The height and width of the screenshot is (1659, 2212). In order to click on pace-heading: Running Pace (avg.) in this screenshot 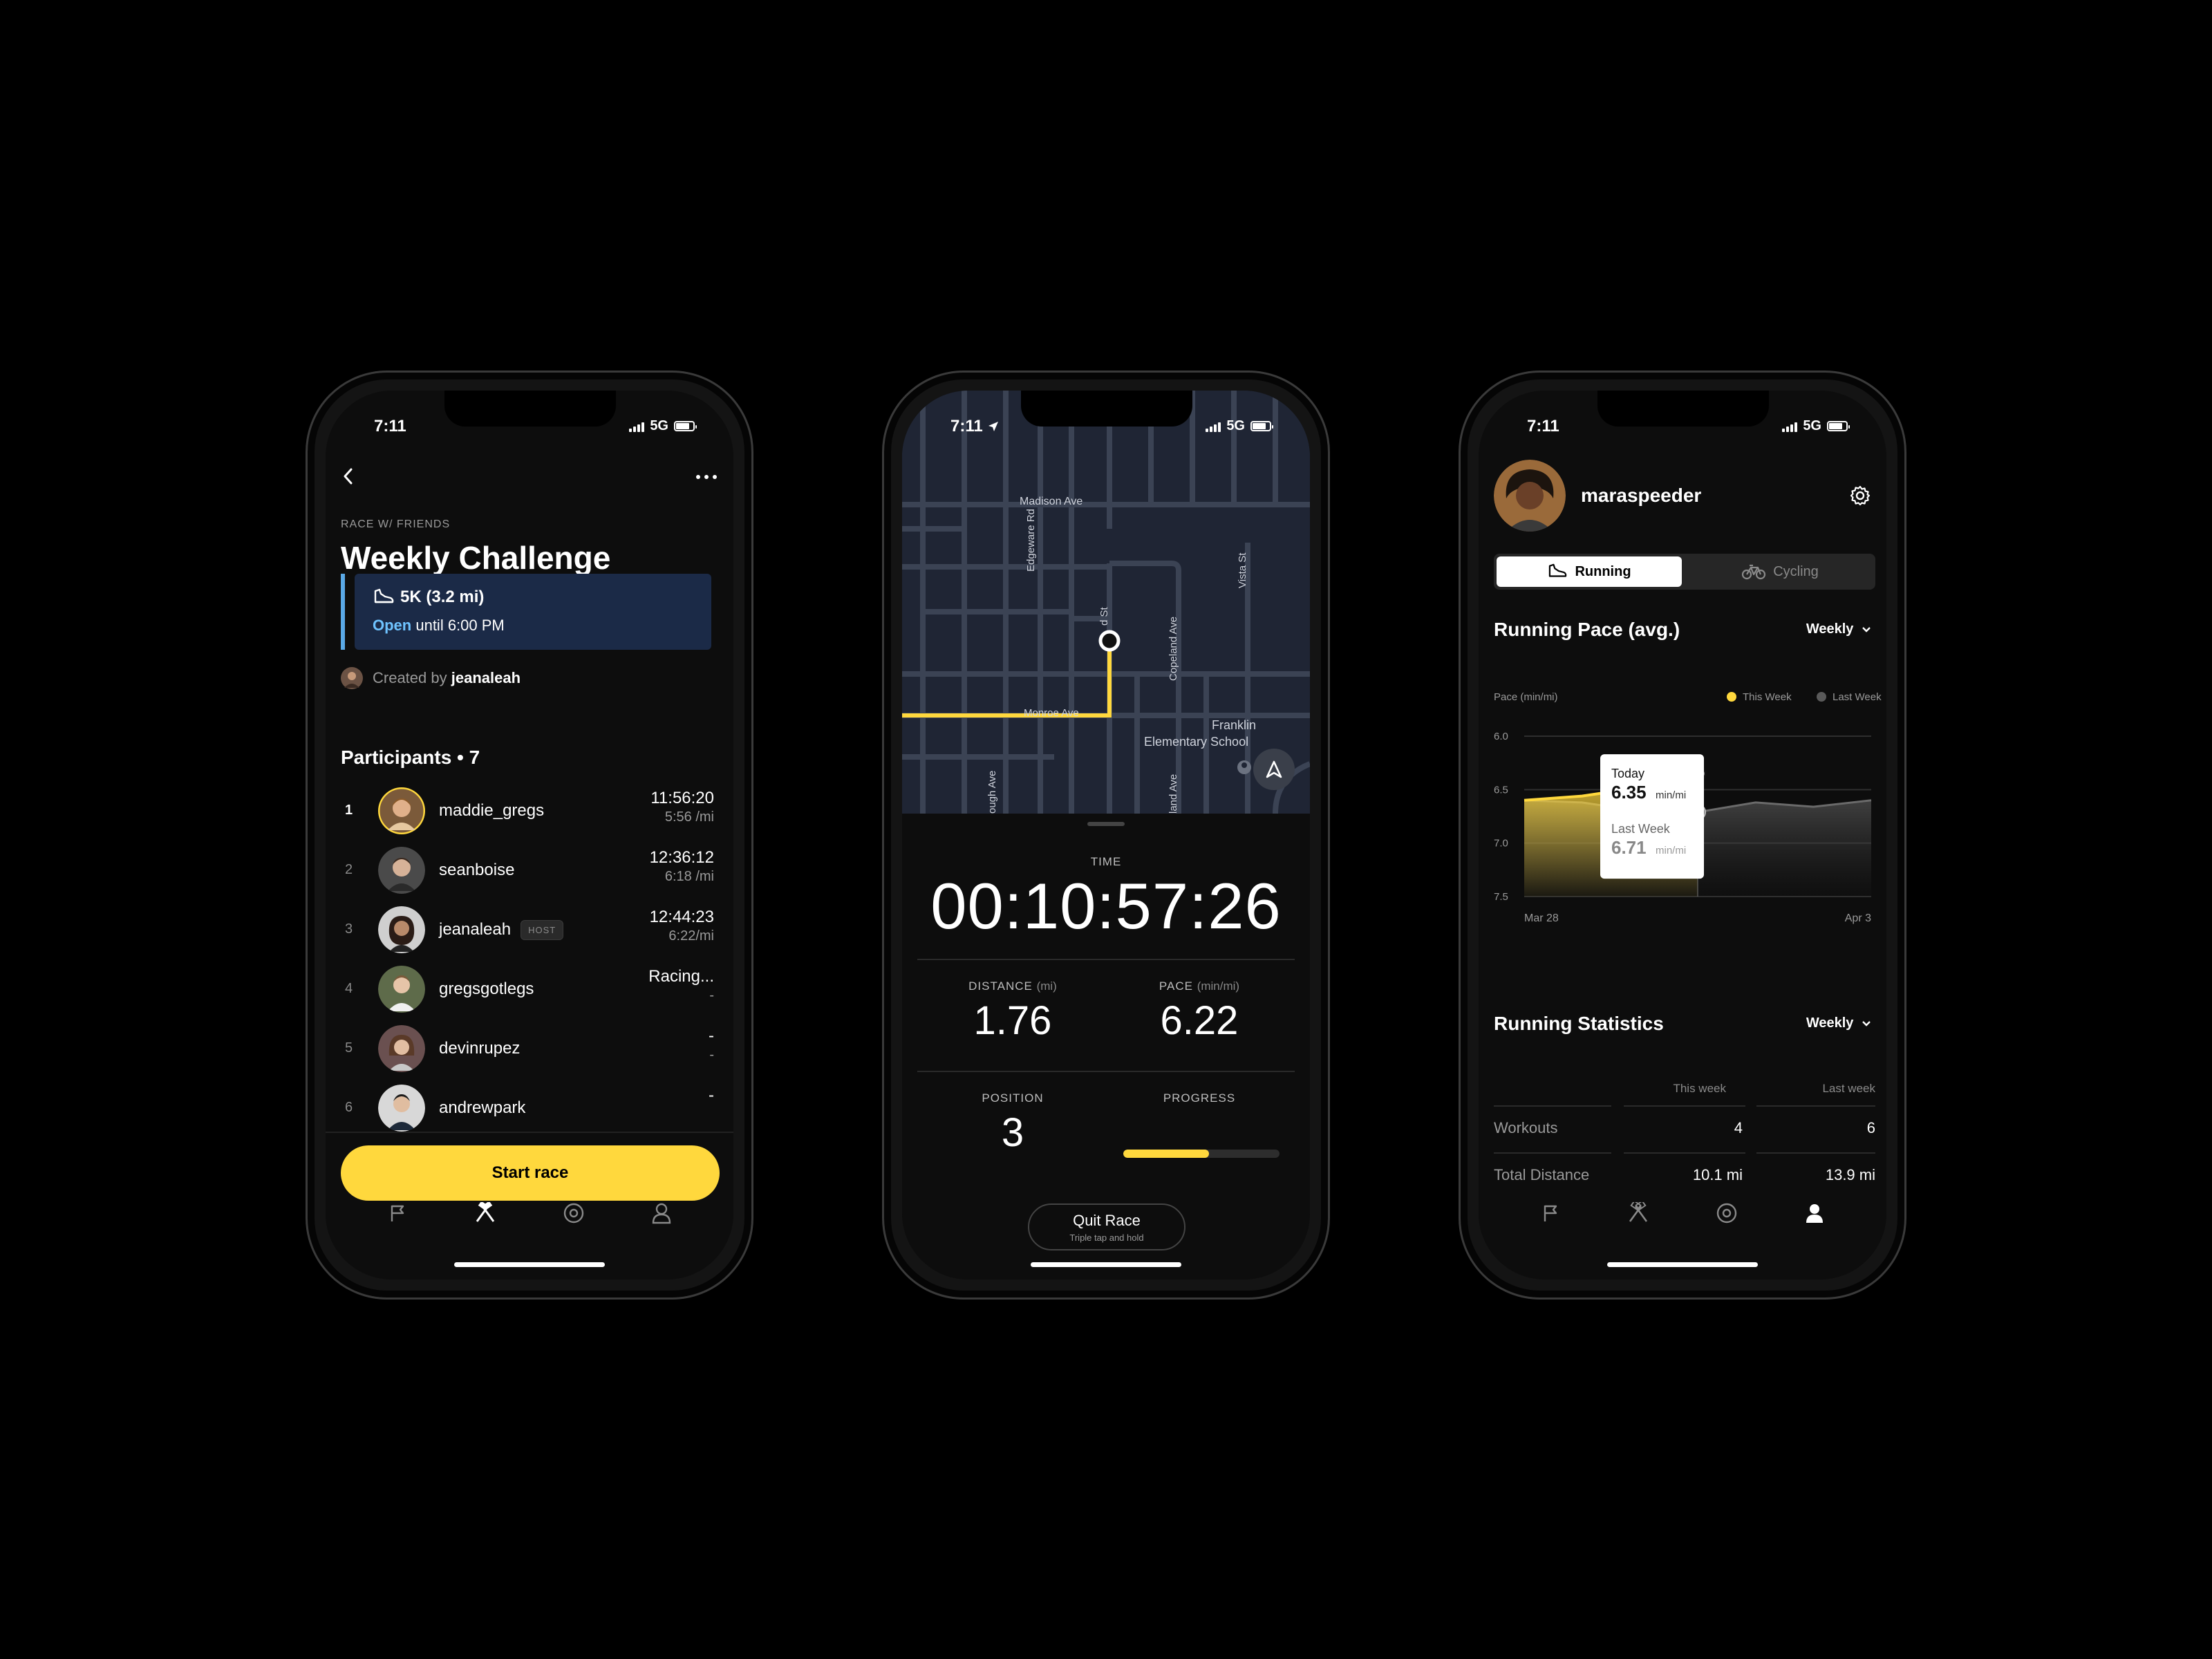, I will do `click(1587, 629)`.